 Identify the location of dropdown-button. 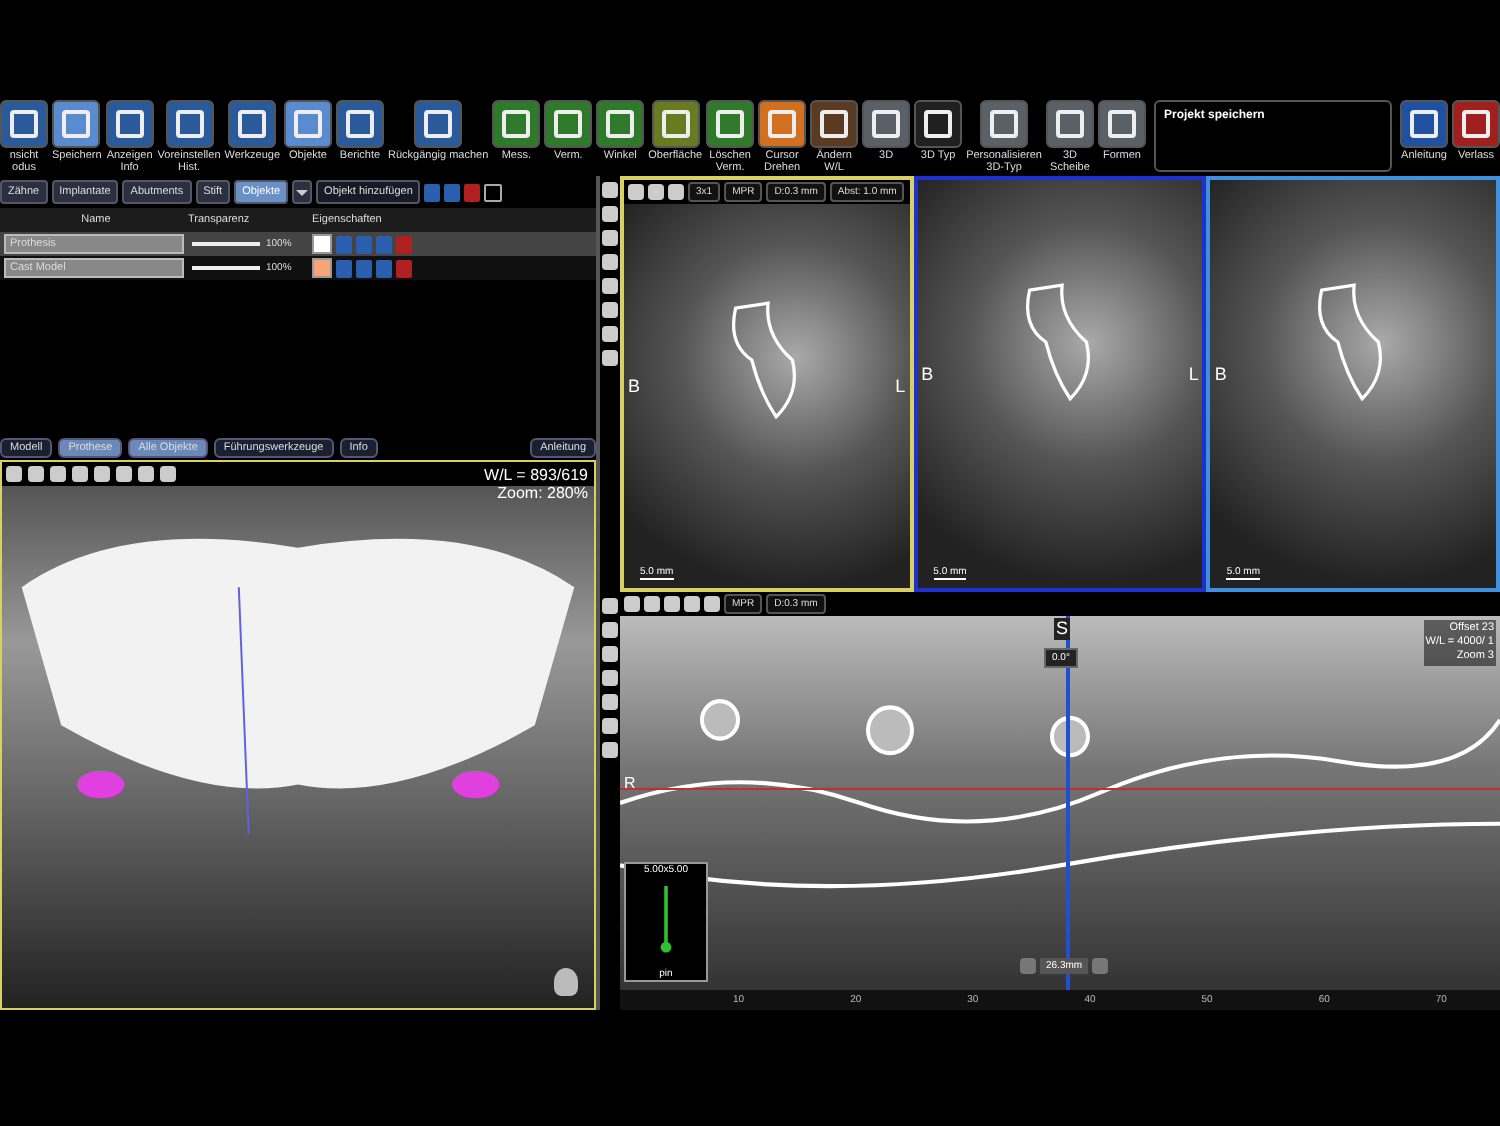
(302, 192).